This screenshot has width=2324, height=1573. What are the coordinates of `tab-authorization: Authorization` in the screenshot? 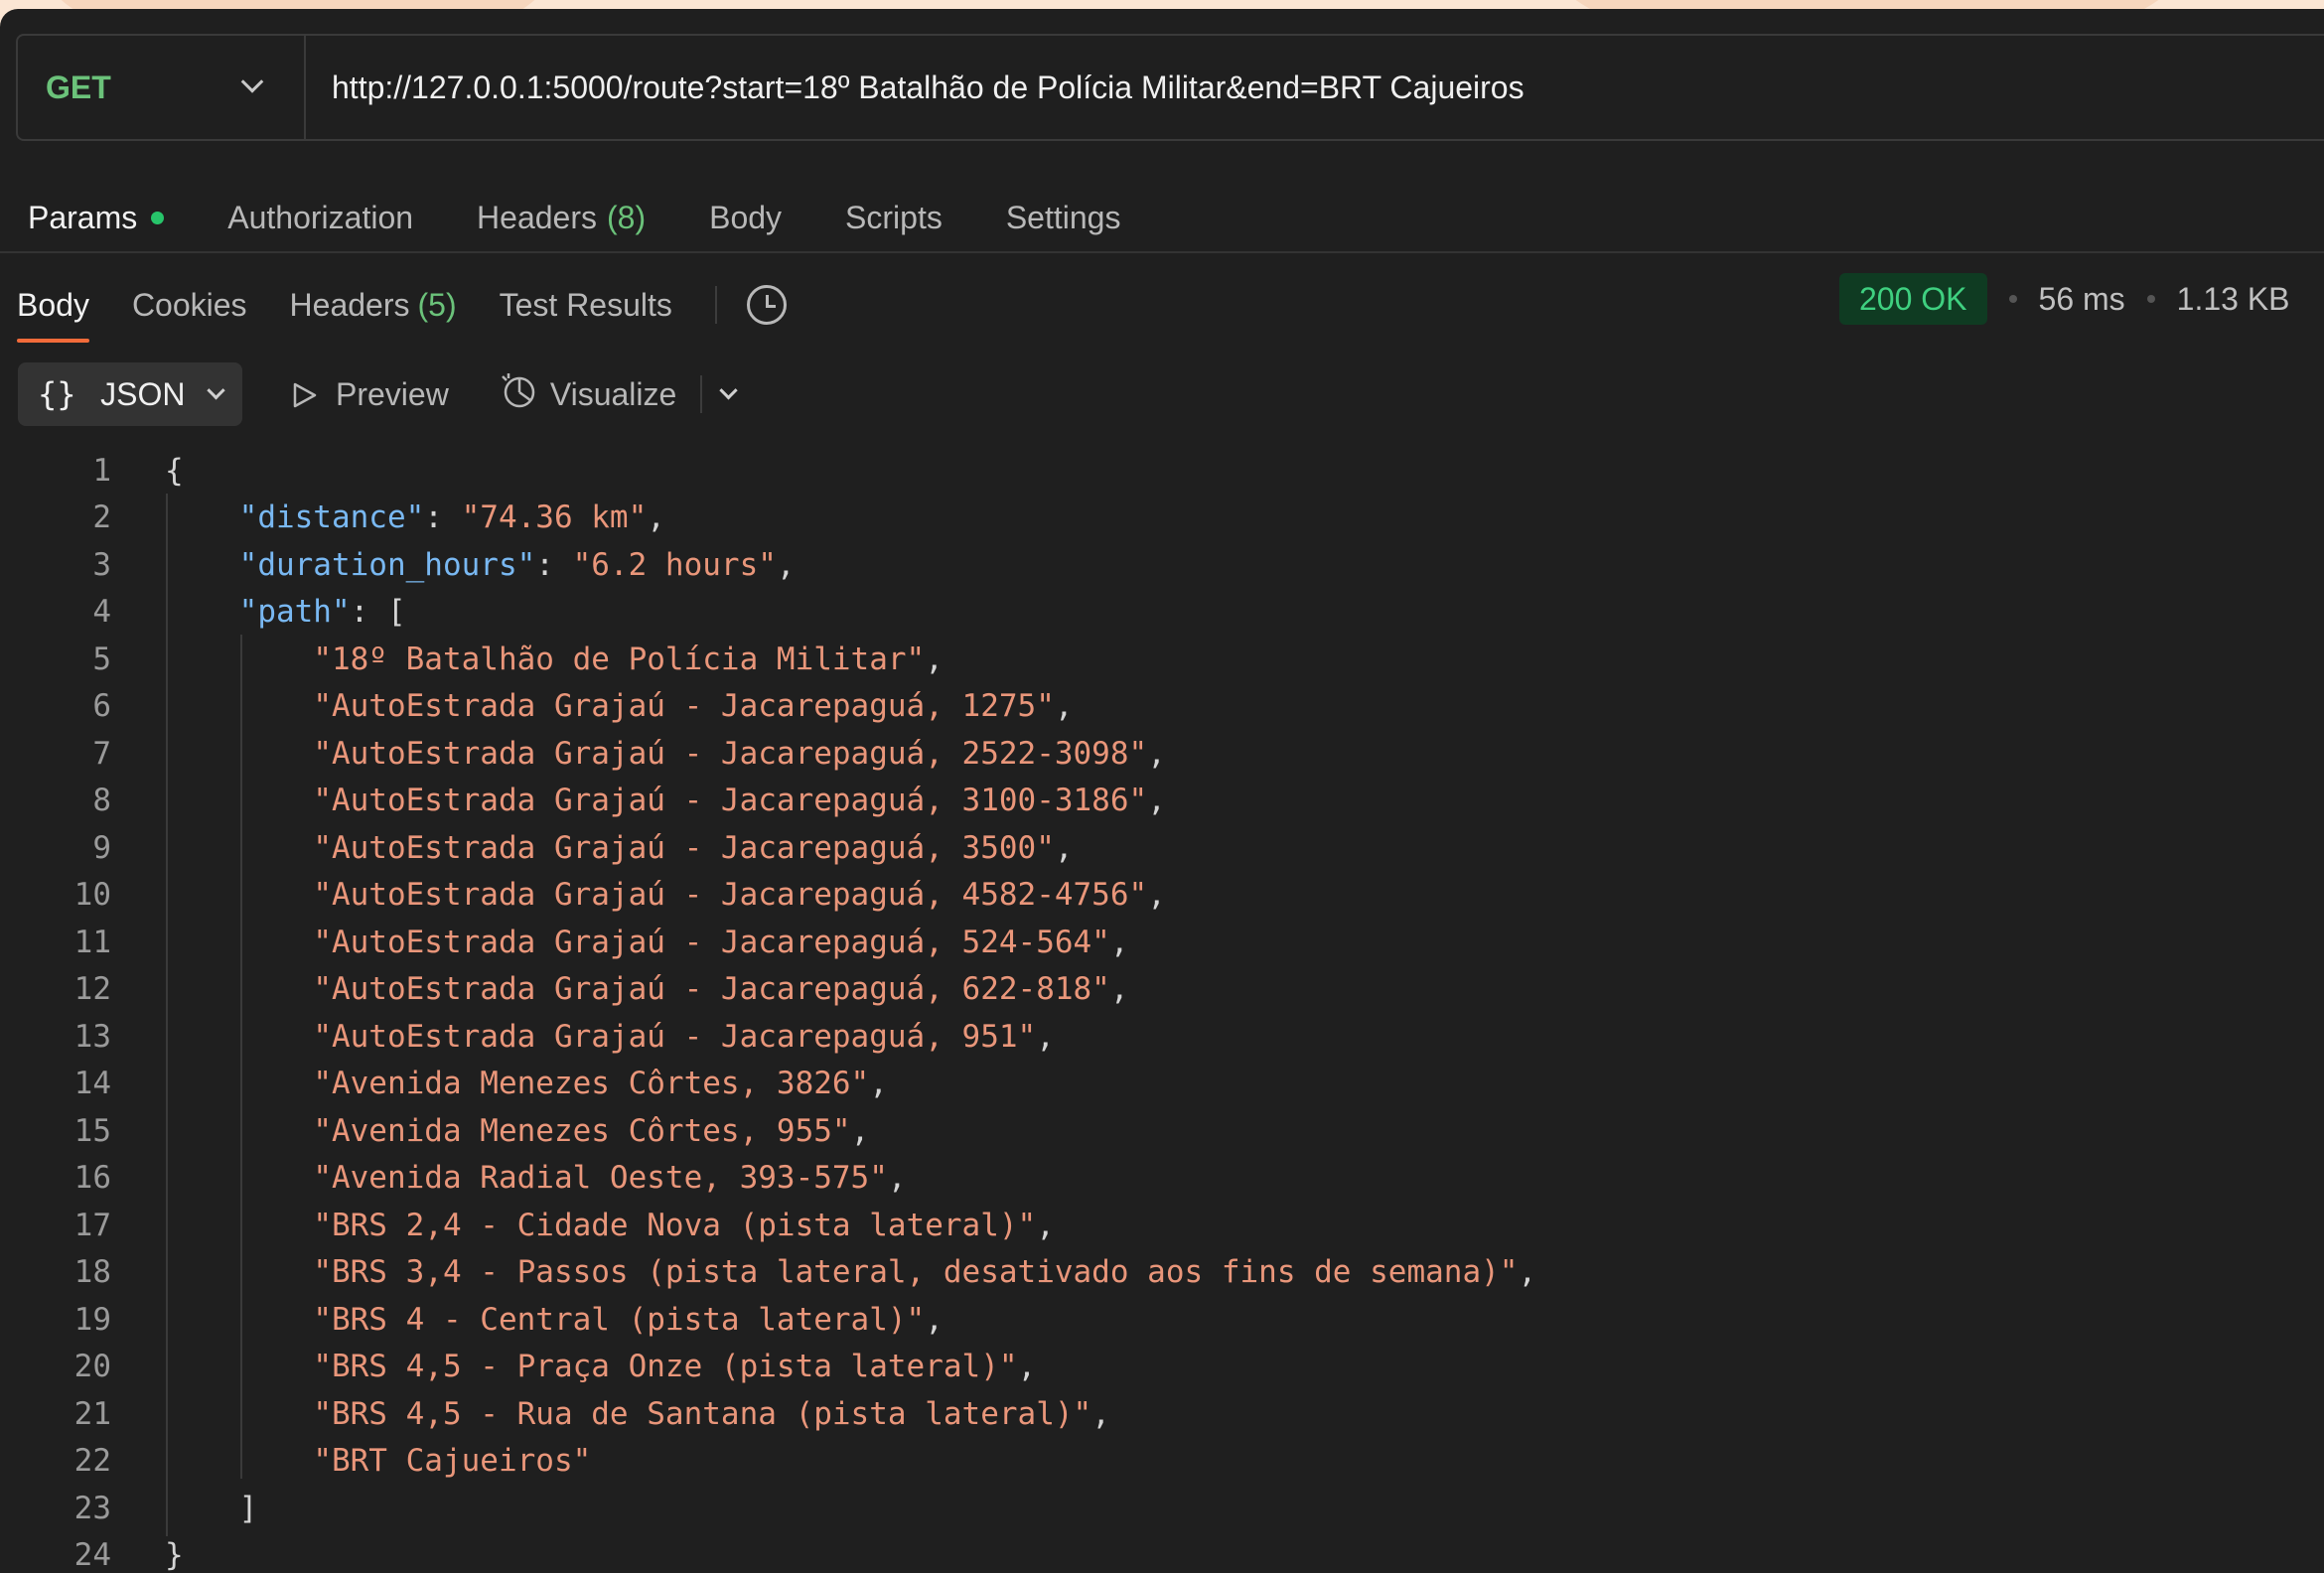 It's located at (320, 218).